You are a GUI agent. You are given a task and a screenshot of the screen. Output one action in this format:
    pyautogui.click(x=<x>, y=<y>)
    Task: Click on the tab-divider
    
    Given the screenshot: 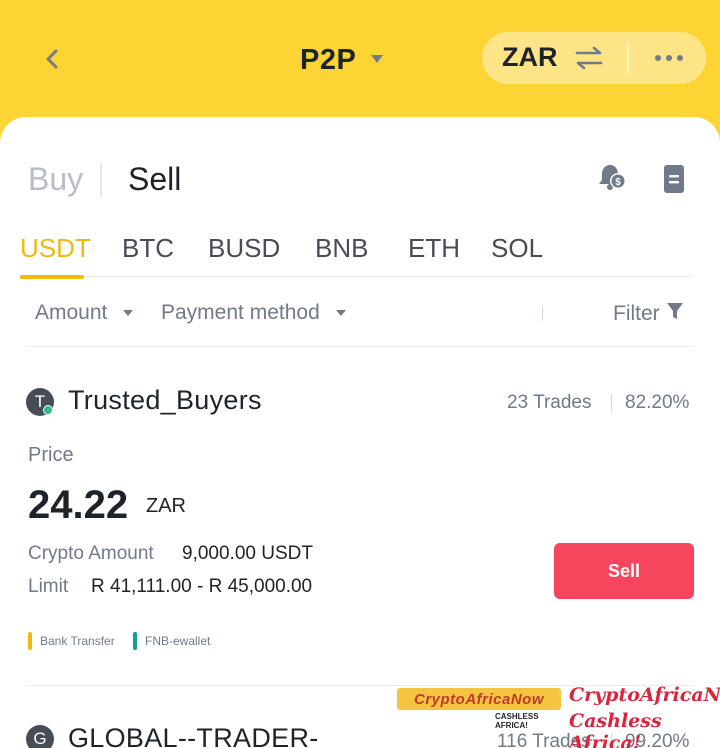 What is the action you would take?
    pyautogui.click(x=101, y=180)
    